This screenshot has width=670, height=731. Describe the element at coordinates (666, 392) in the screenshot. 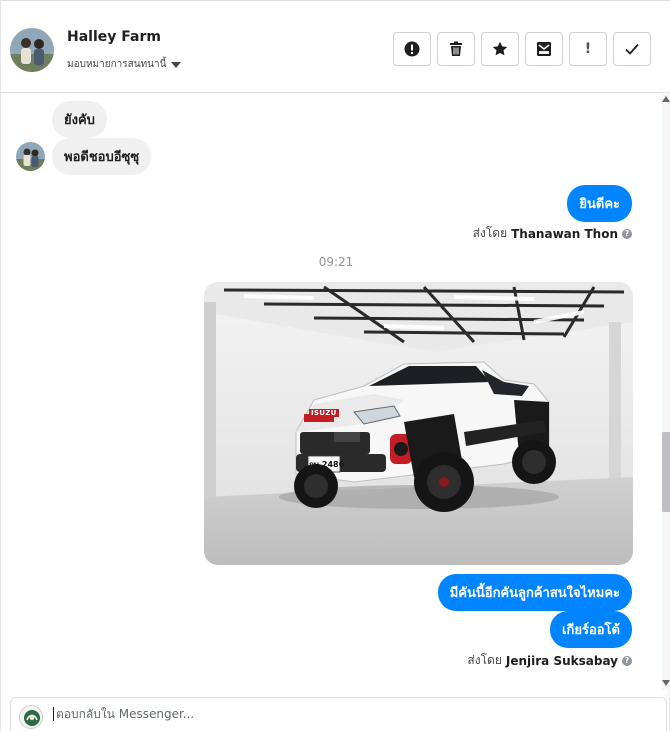

I see `thread-scrollbar` at that location.